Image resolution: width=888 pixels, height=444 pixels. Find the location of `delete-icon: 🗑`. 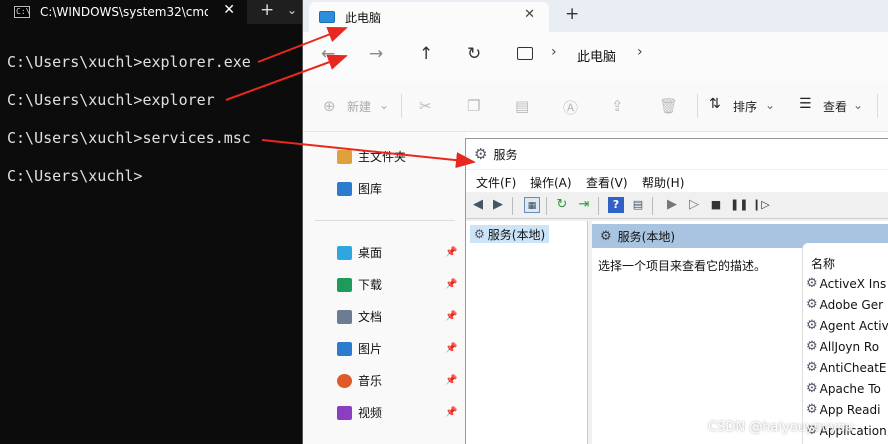

delete-icon: 🗑 is located at coordinates (668, 106).